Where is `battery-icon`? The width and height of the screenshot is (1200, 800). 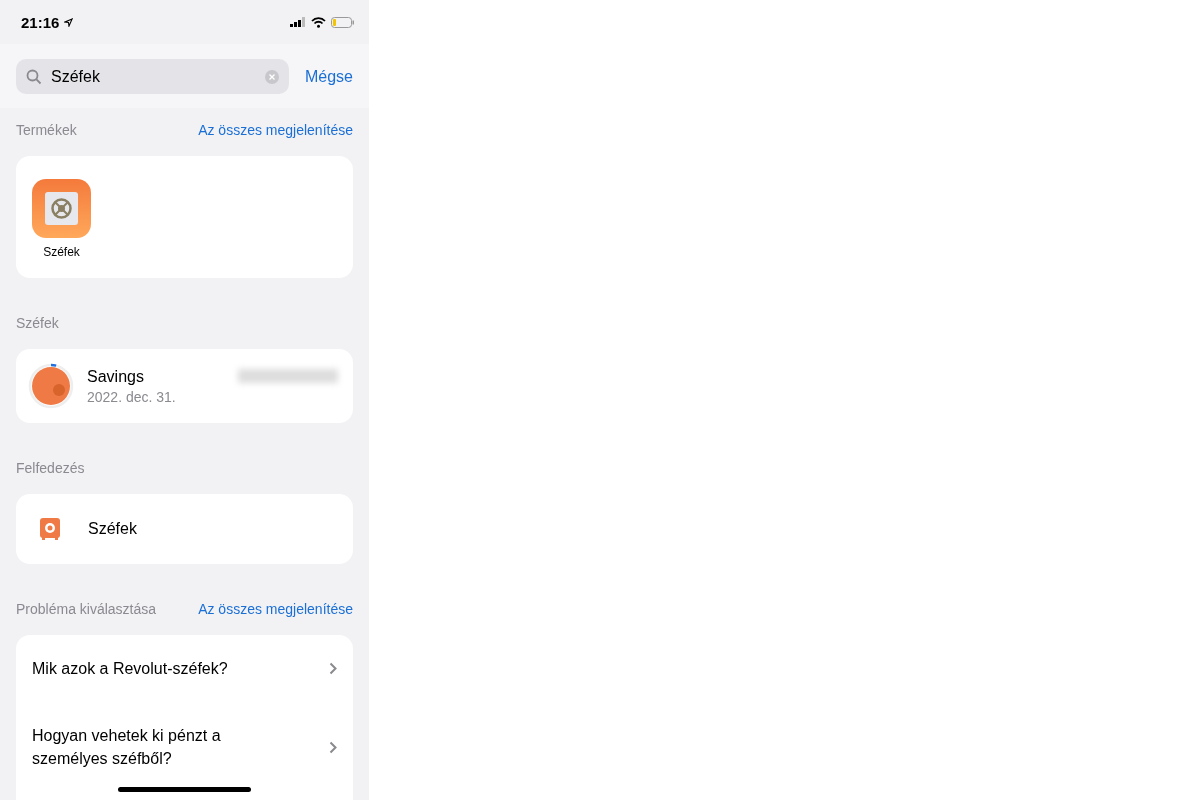
battery-icon is located at coordinates (342, 22).